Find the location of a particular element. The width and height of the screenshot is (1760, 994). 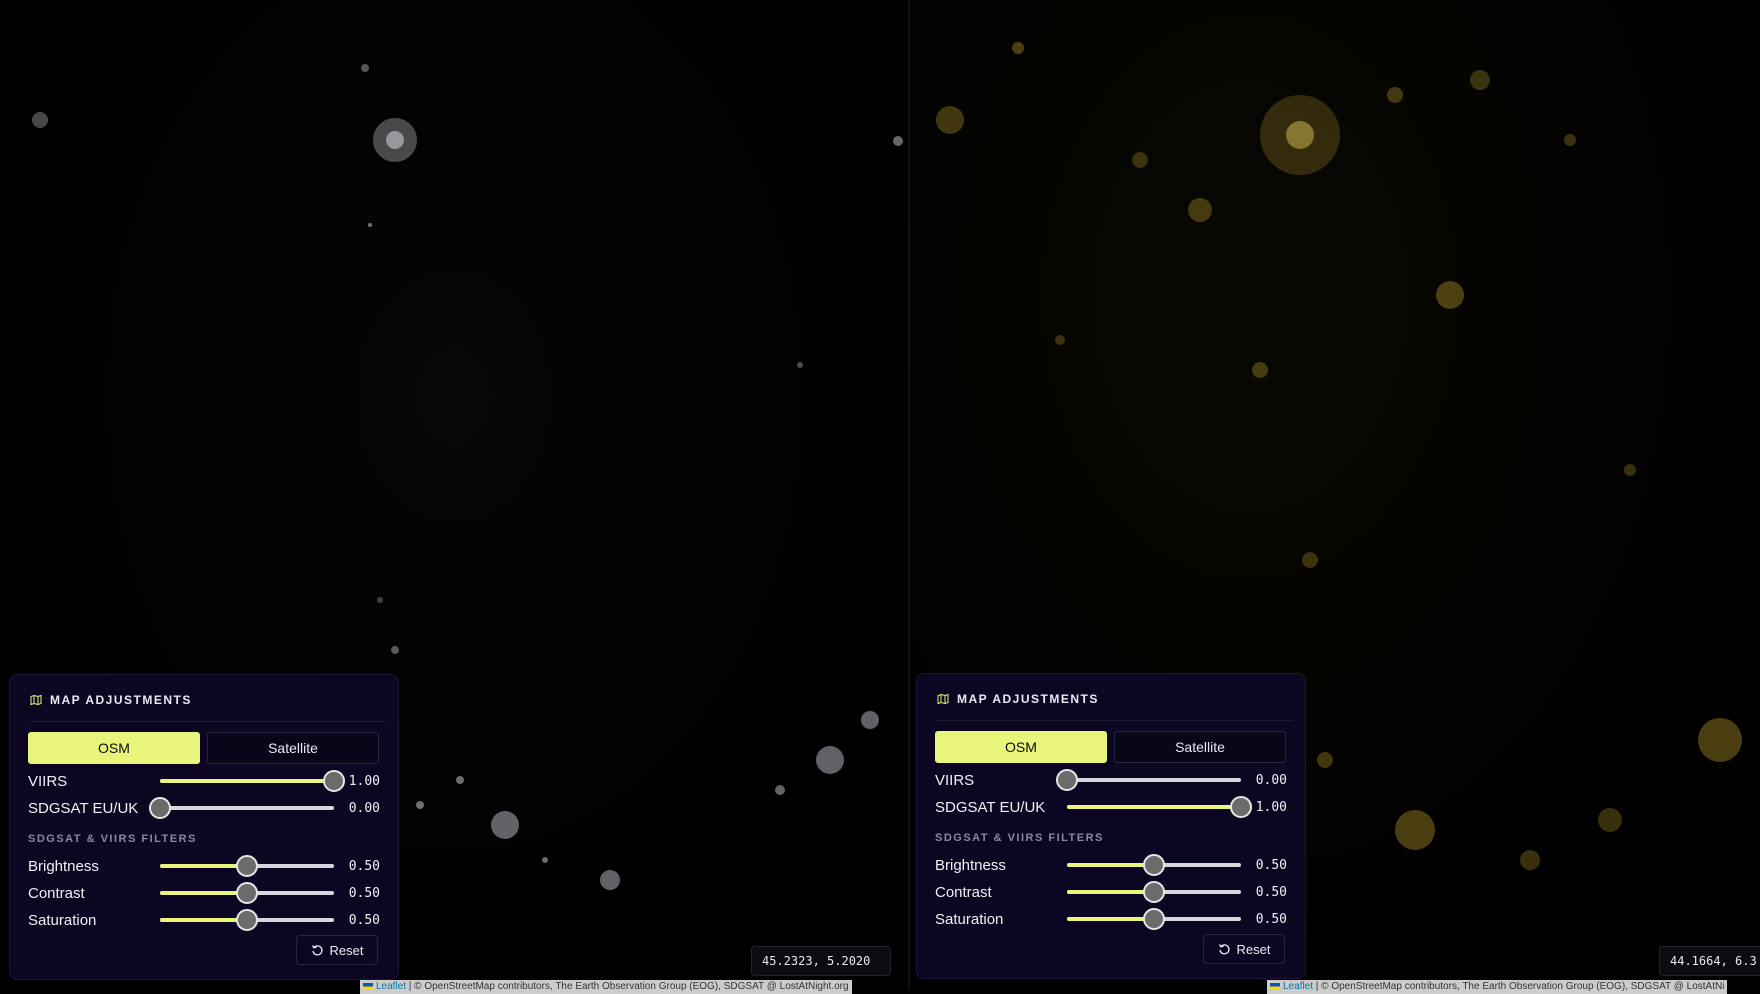

filters-heading: SDGSAT & VIIRS FILTERS is located at coordinates (112, 839).